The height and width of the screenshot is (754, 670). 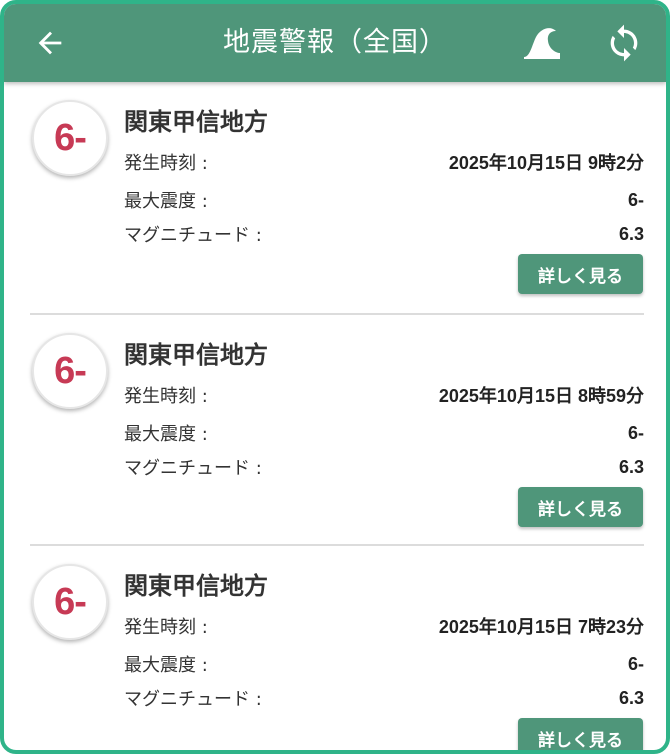 I want to click on time-value: 2025年10月15日 9時2分, so click(x=546, y=163).